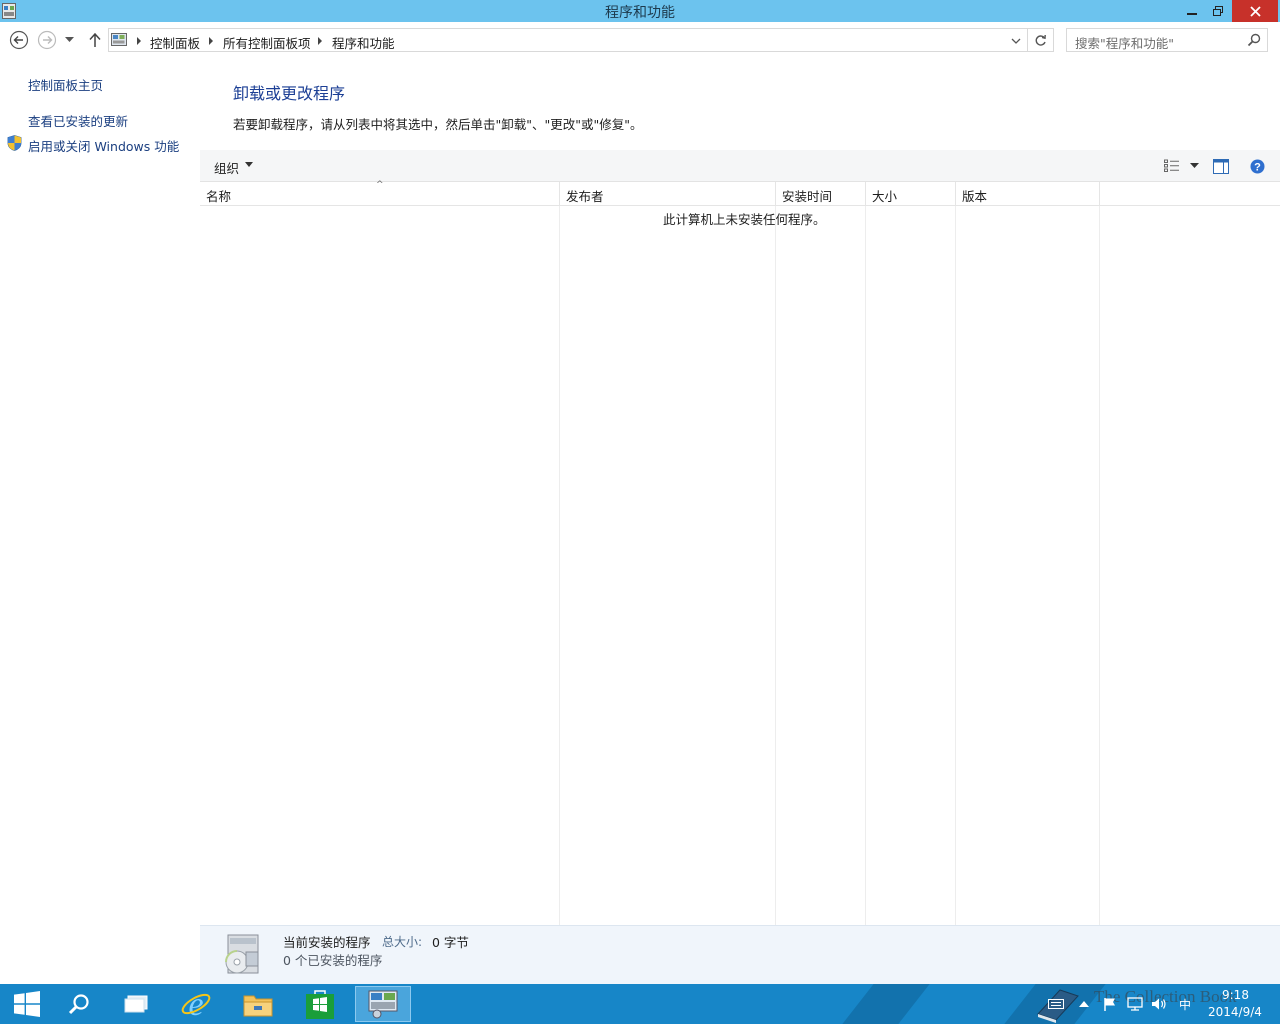  Describe the element at coordinates (740, 954) in the screenshot. I see `details-pane: 当前安装的程序 总大小: 0 字节 0 个已安装的程序` at that location.